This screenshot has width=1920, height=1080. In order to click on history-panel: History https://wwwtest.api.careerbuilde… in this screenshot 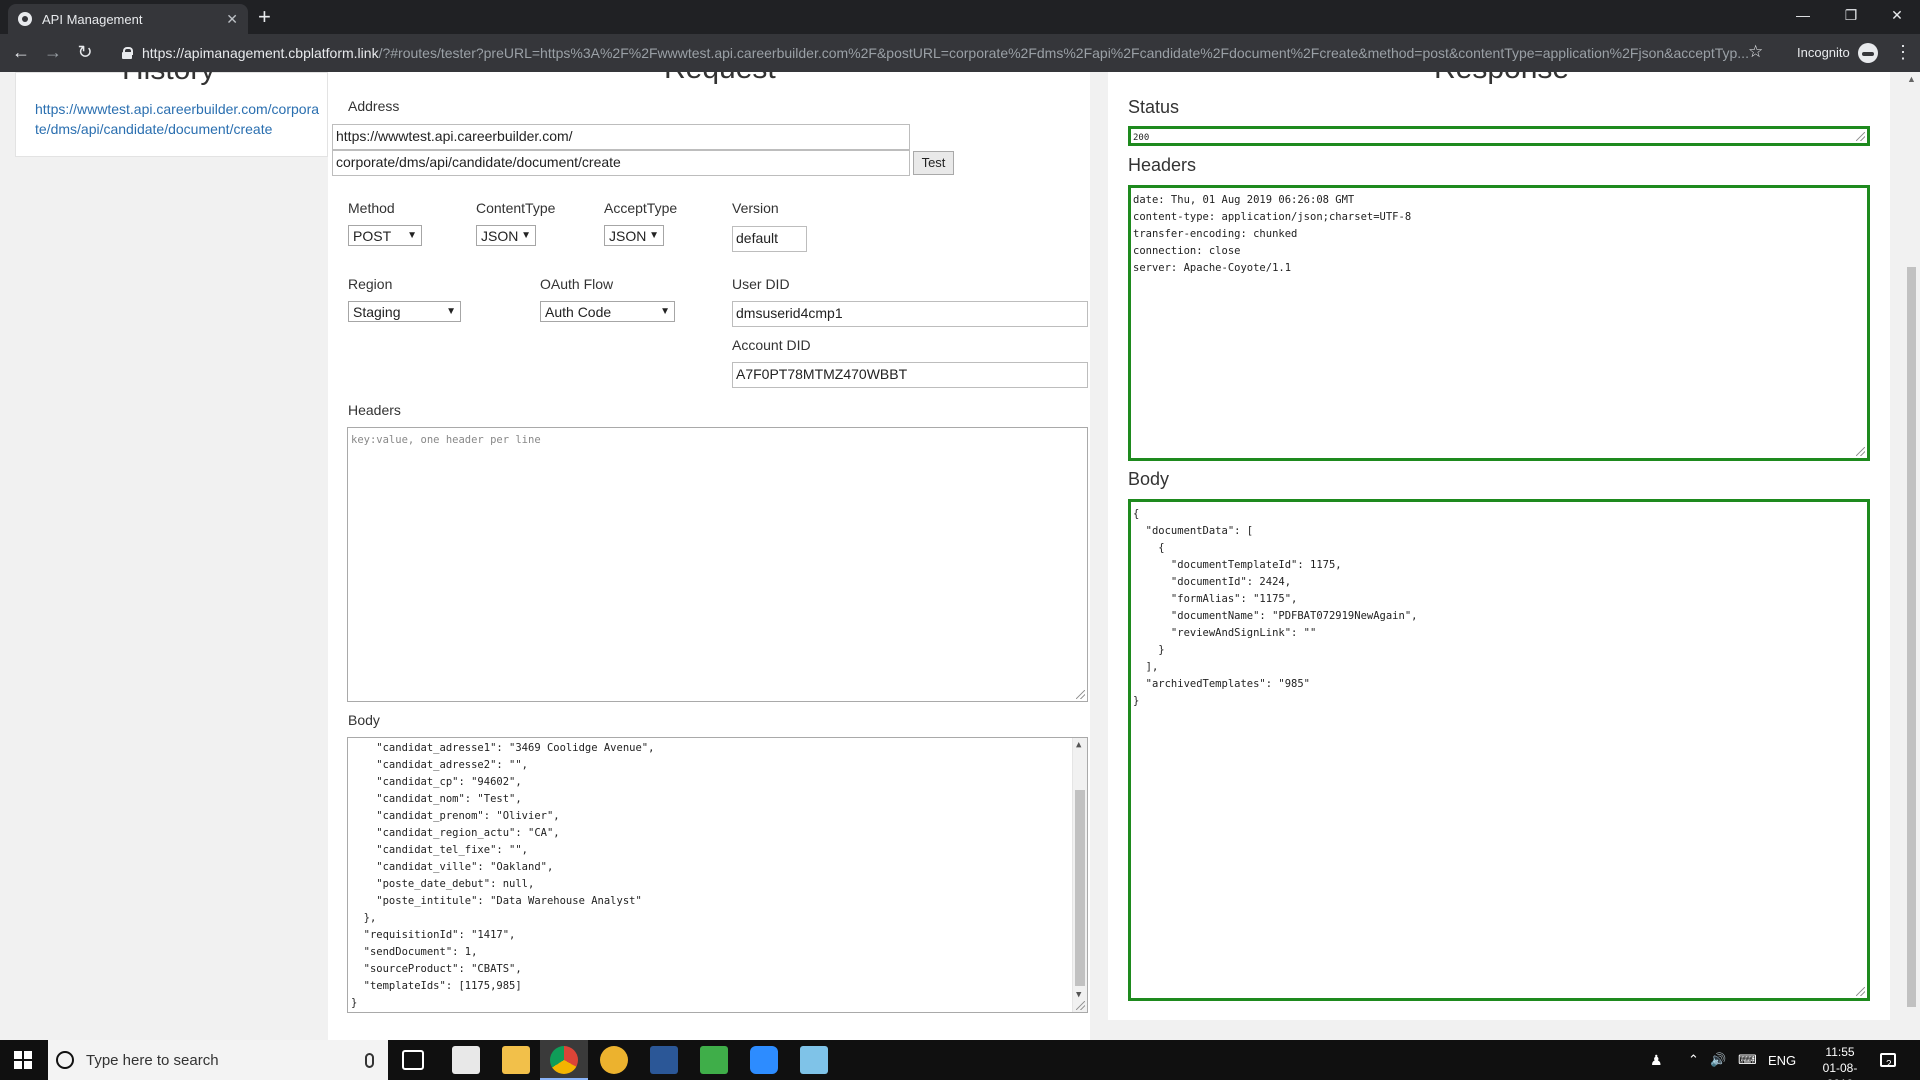, I will do `click(171, 114)`.